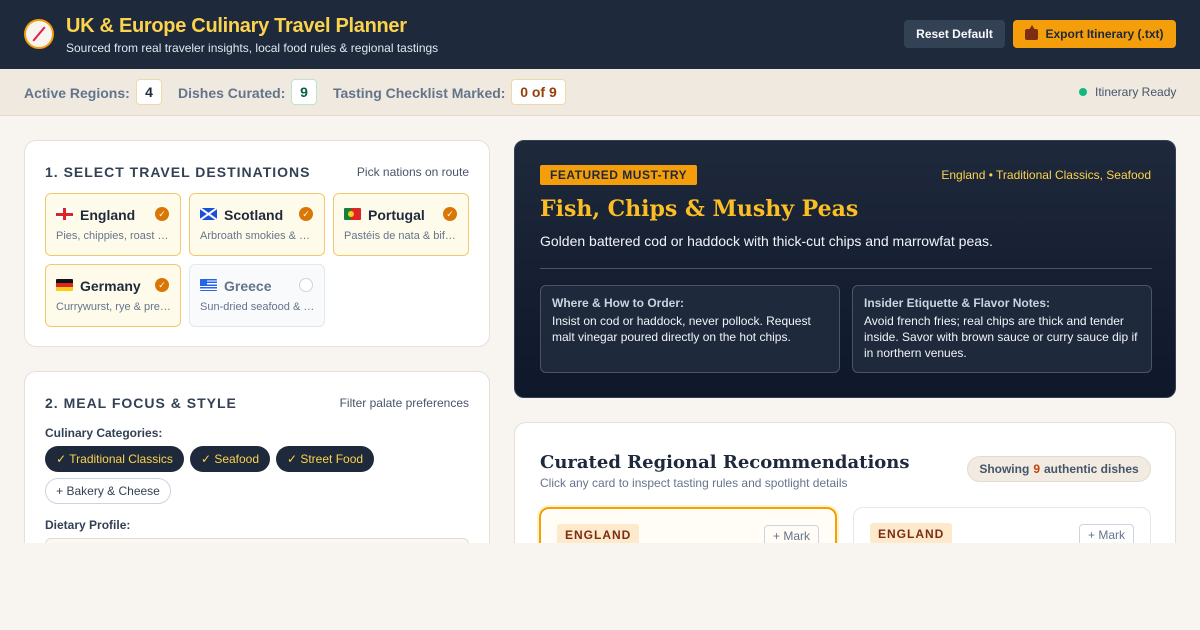 The image size is (1200, 630). I want to click on dish-count-badge: Showing 9 authentic dishes, so click(1059, 469).